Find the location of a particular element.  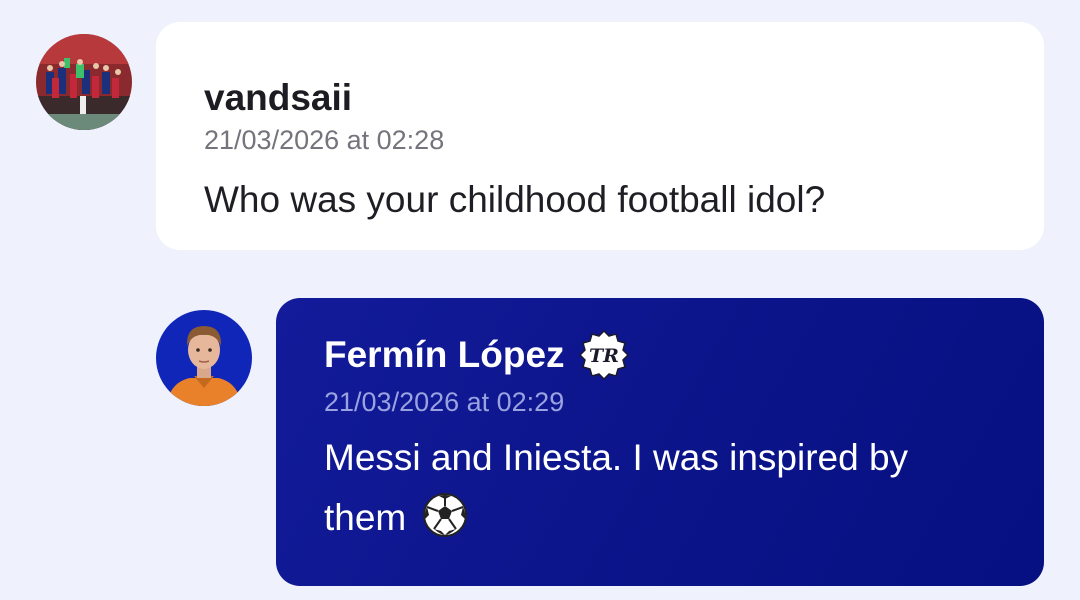

avatar-fermin-lopez is located at coordinates (204, 358).